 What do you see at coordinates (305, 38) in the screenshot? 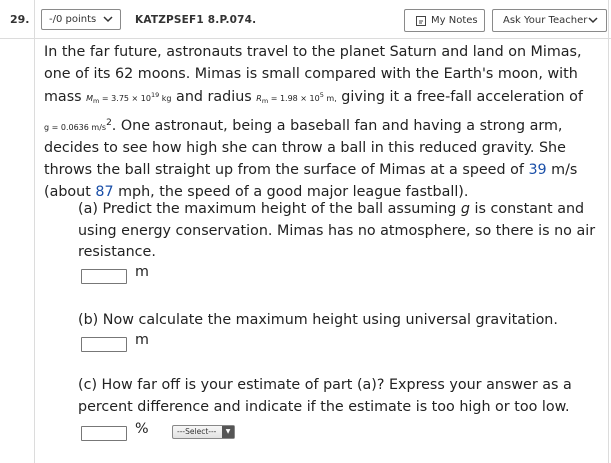
I see `header-divider` at bounding box center [305, 38].